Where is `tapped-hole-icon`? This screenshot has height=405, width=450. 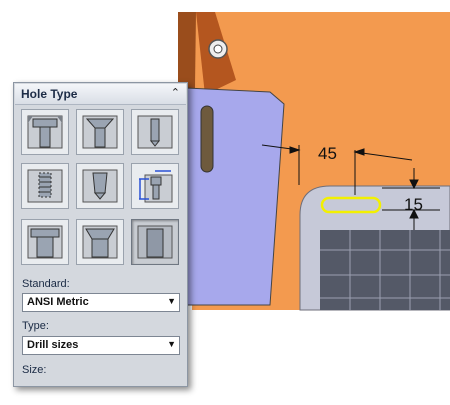 tapped-hole-icon is located at coordinates (45, 186).